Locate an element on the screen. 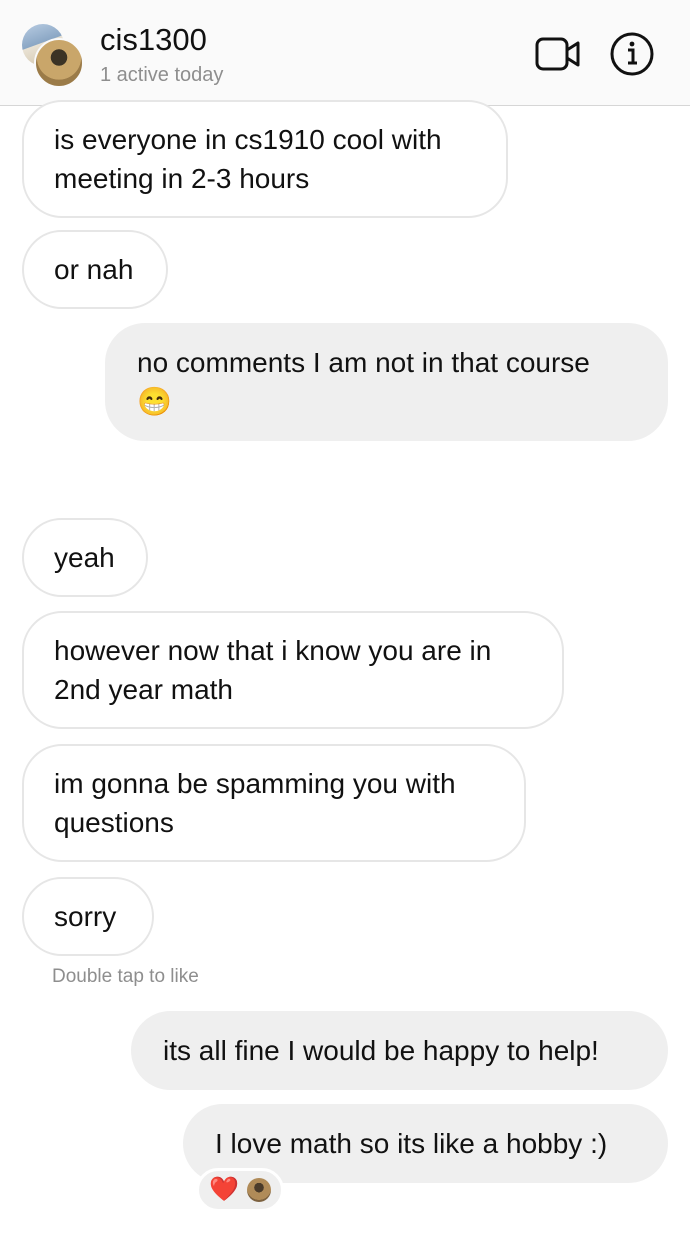 This screenshot has height=1238, width=690. message-text: im gonna be spamming you with questions is located at coordinates (255, 803).